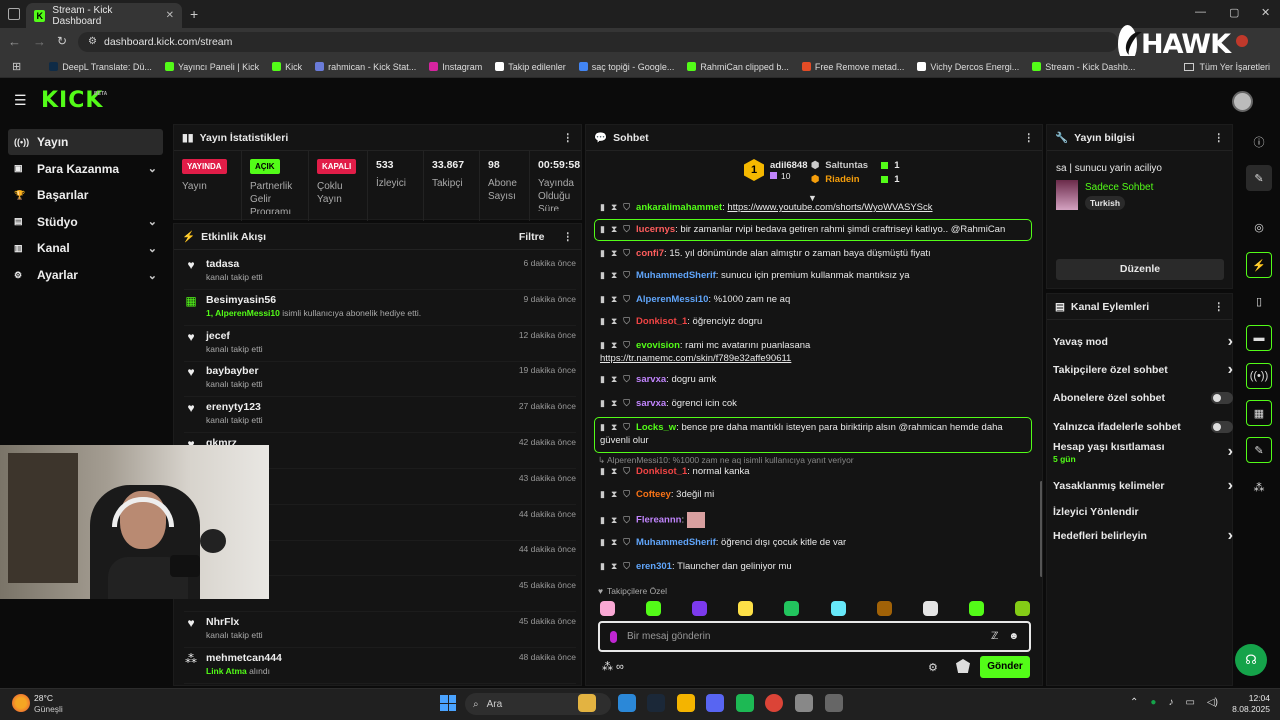 This screenshot has height=720, width=1280. Describe the element at coordinates (651, 403) in the screenshot. I see `chat-username: sarvxa` at that location.